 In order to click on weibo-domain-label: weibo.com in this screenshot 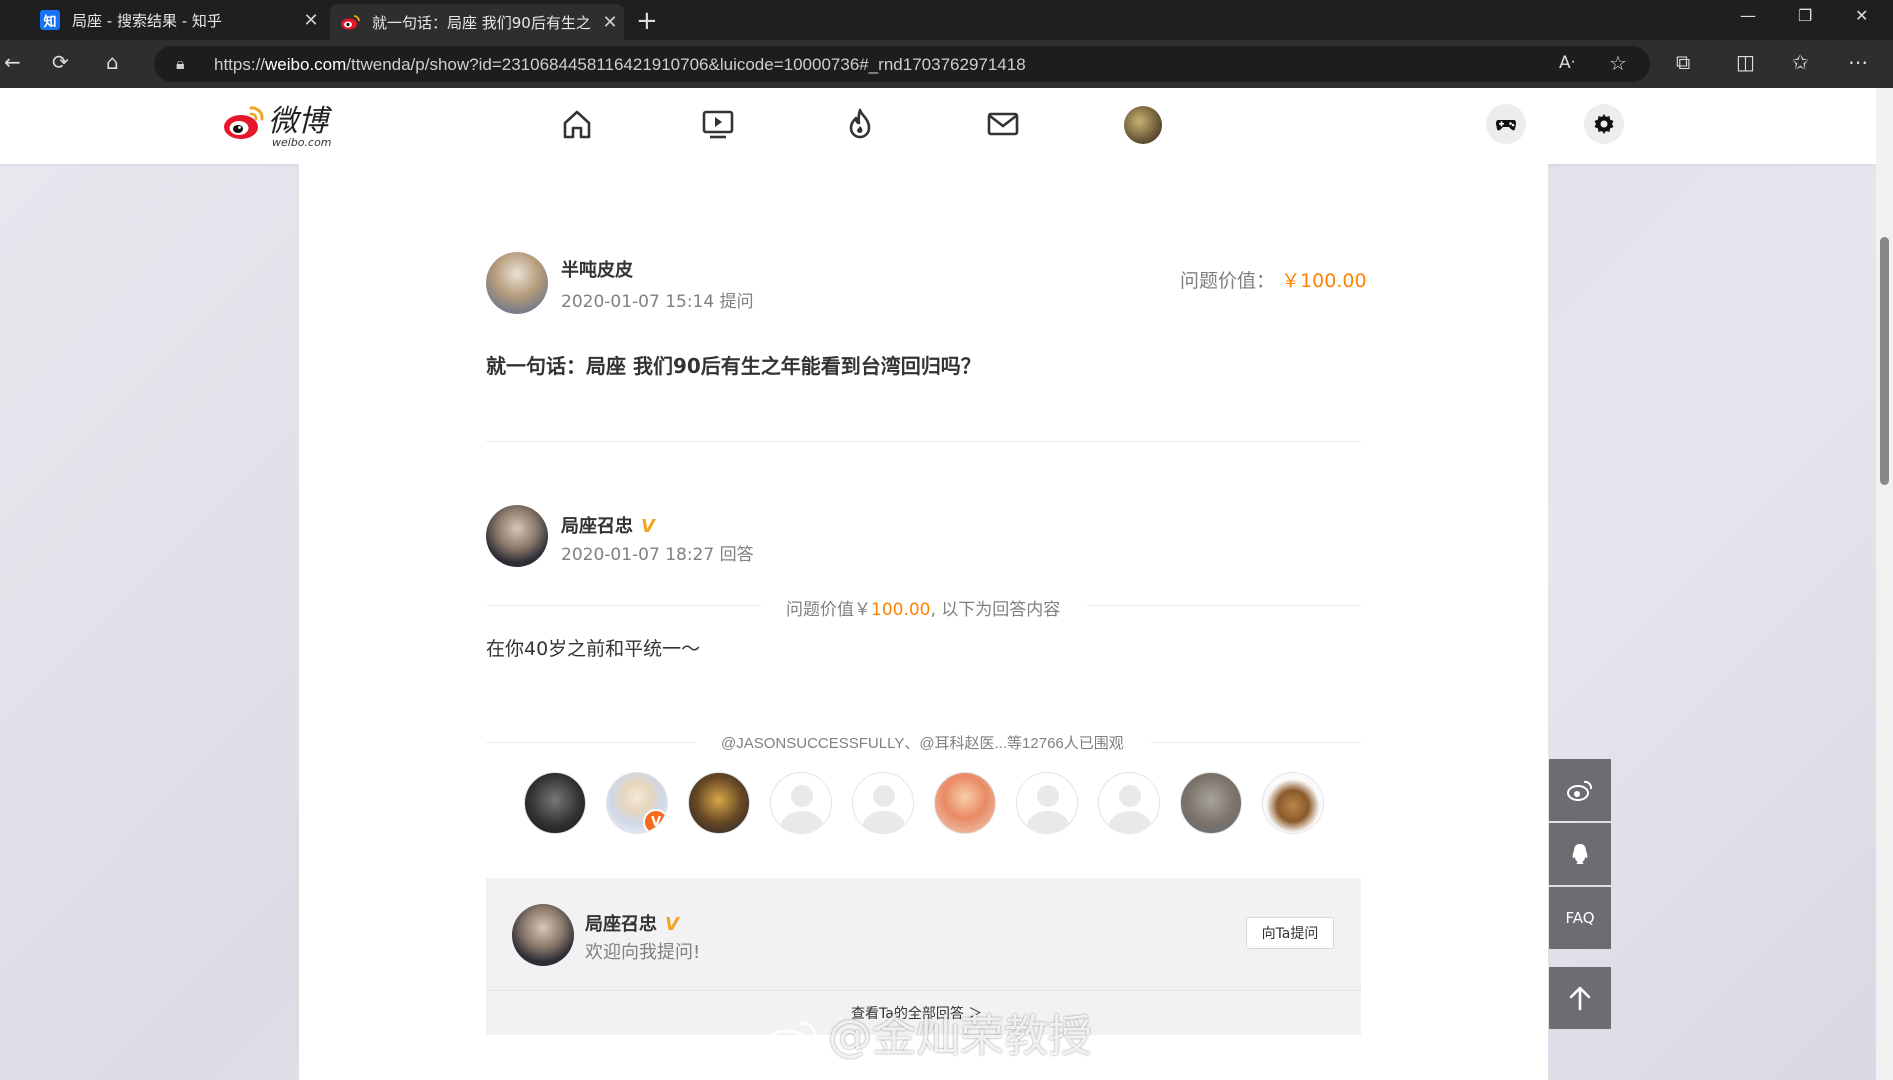, I will do `click(302, 142)`.